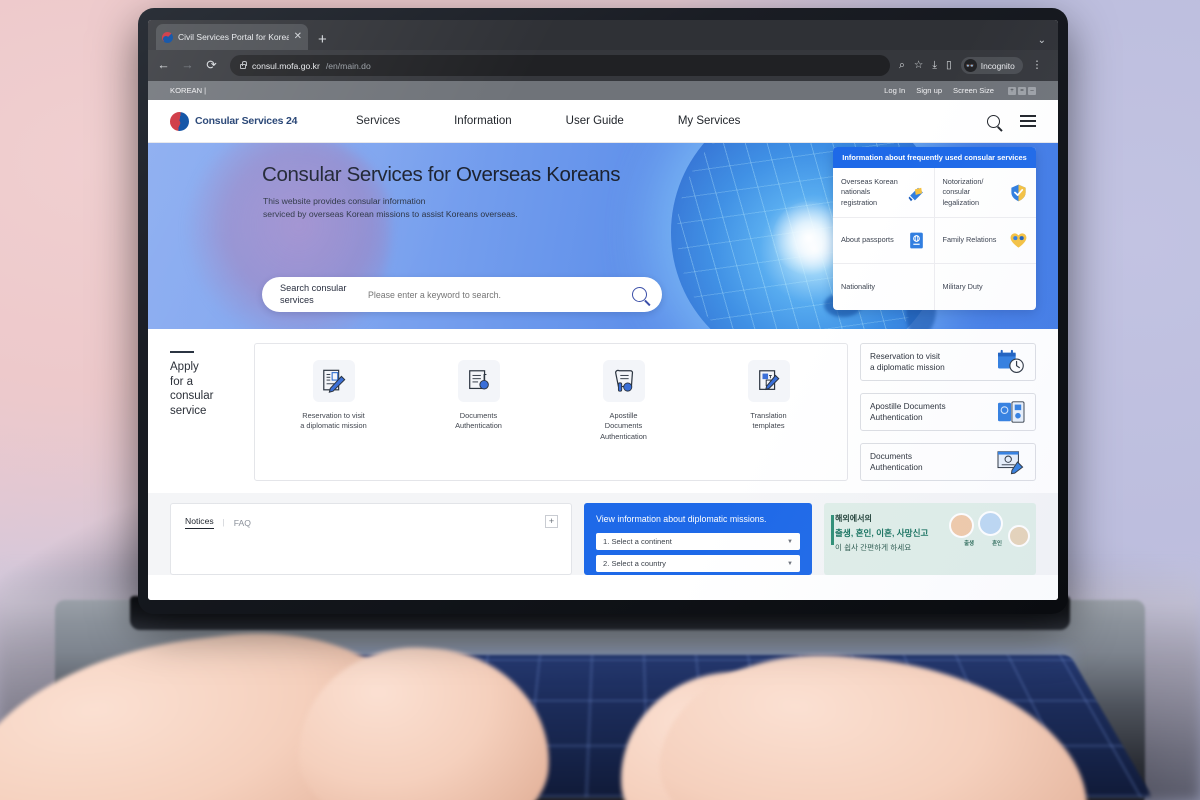  What do you see at coordinates (1032, 90) in the screenshot?
I see `screen-size-decrease-button: –` at bounding box center [1032, 90].